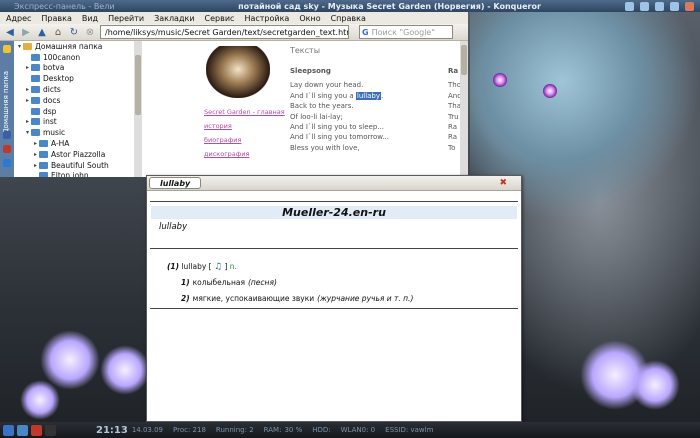 This screenshot has width=700, height=438. I want to click on close-icon, so click(689, 6).